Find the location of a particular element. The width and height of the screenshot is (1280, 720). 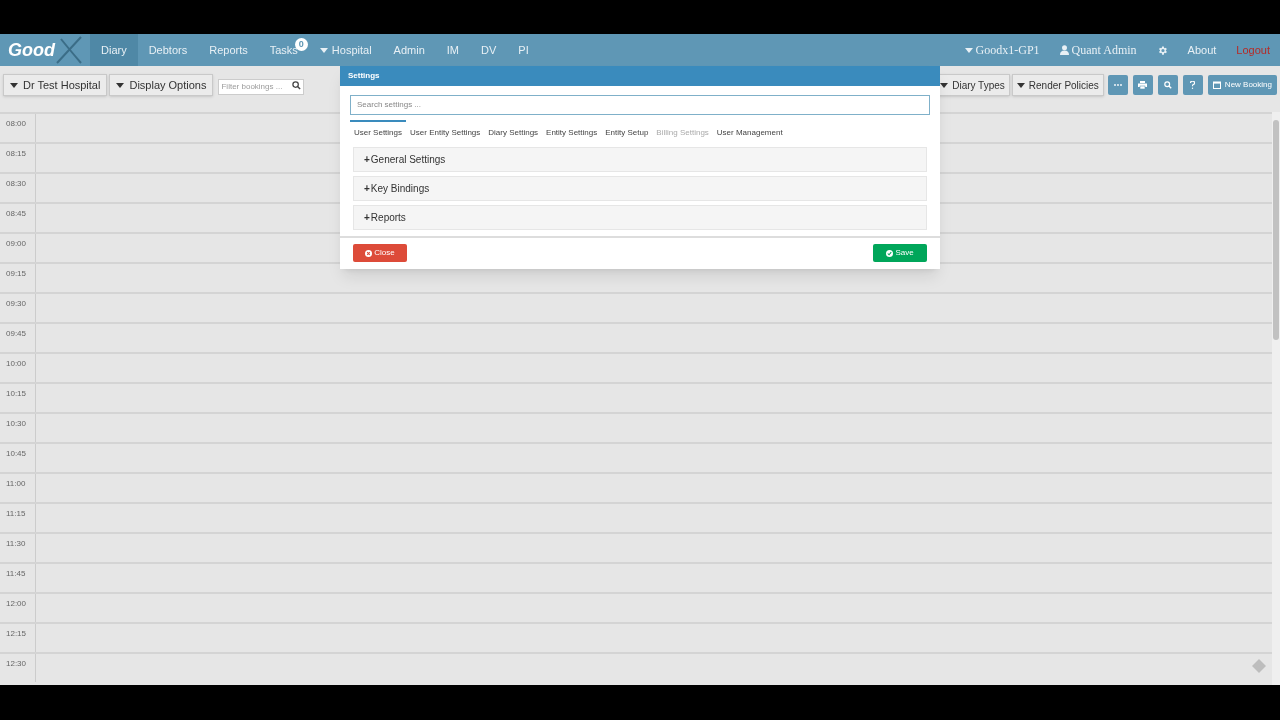

section-title: Reports is located at coordinates (388, 217).